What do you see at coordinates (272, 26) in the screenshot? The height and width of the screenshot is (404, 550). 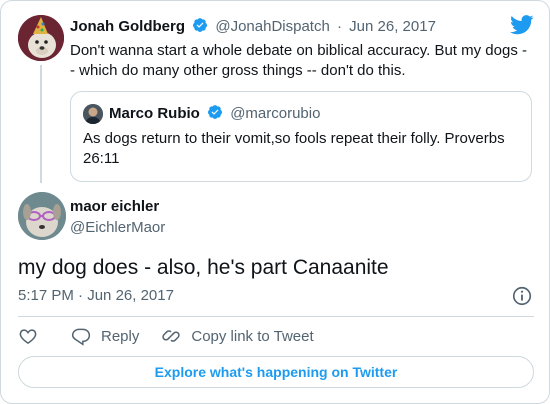 I see `parent-handle: @JonahDispatch` at bounding box center [272, 26].